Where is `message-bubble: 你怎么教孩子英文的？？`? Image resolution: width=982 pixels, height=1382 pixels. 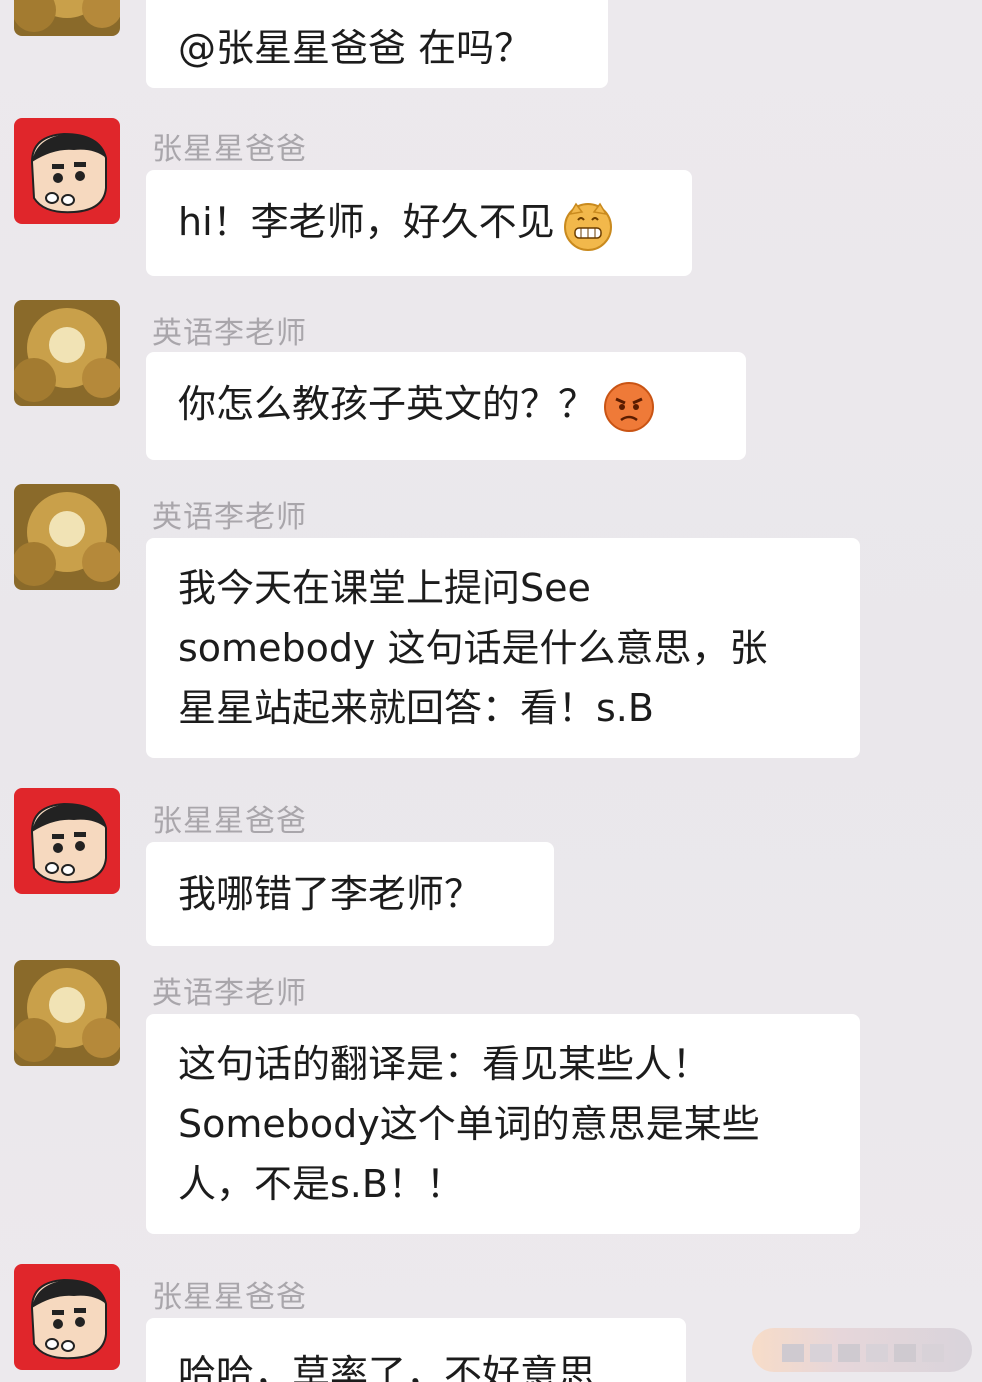 message-bubble: 你怎么教孩子英文的？？ is located at coordinates (446, 406).